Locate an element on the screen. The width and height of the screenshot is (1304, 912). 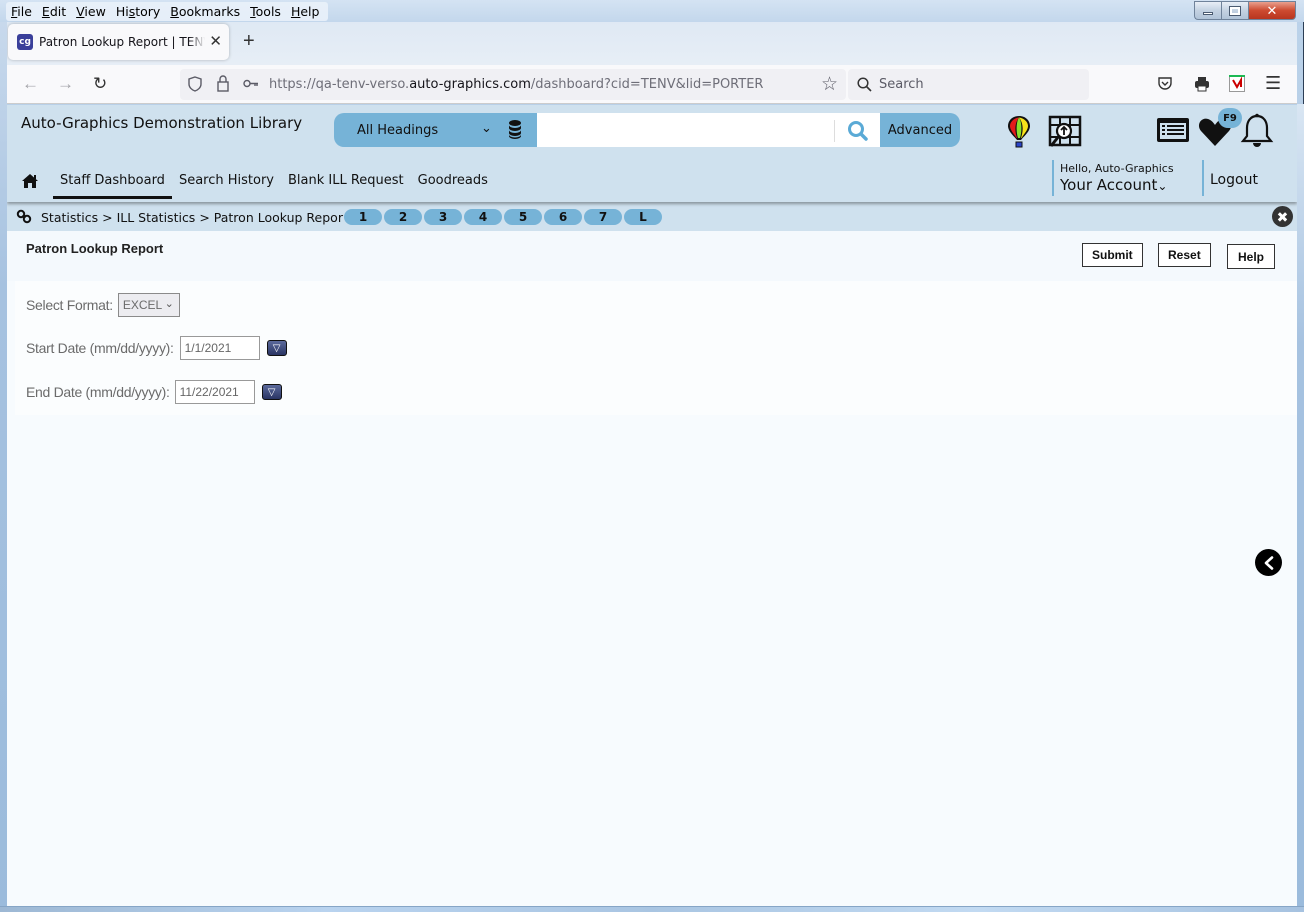
notifications-bell-icon is located at coordinates (1257, 131).